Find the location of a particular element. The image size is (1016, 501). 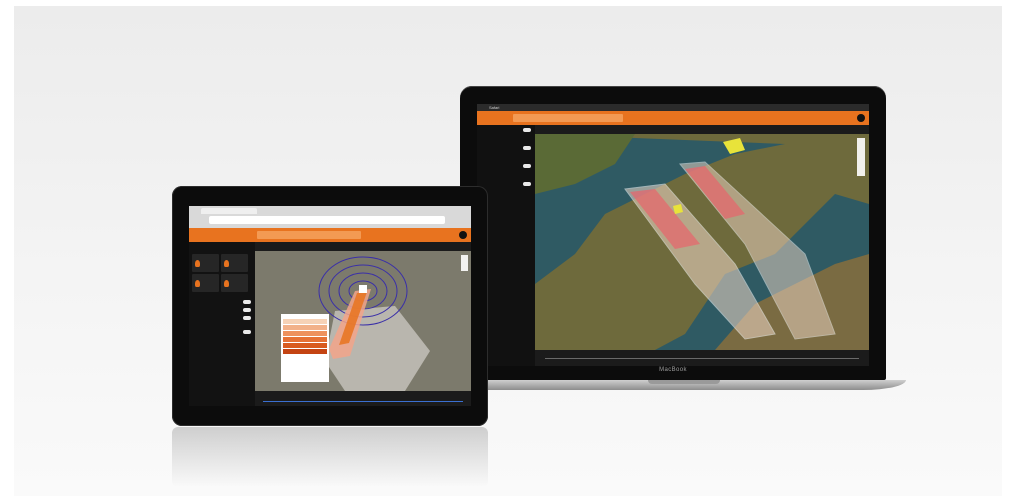

laptop-notch is located at coordinates (684, 382).